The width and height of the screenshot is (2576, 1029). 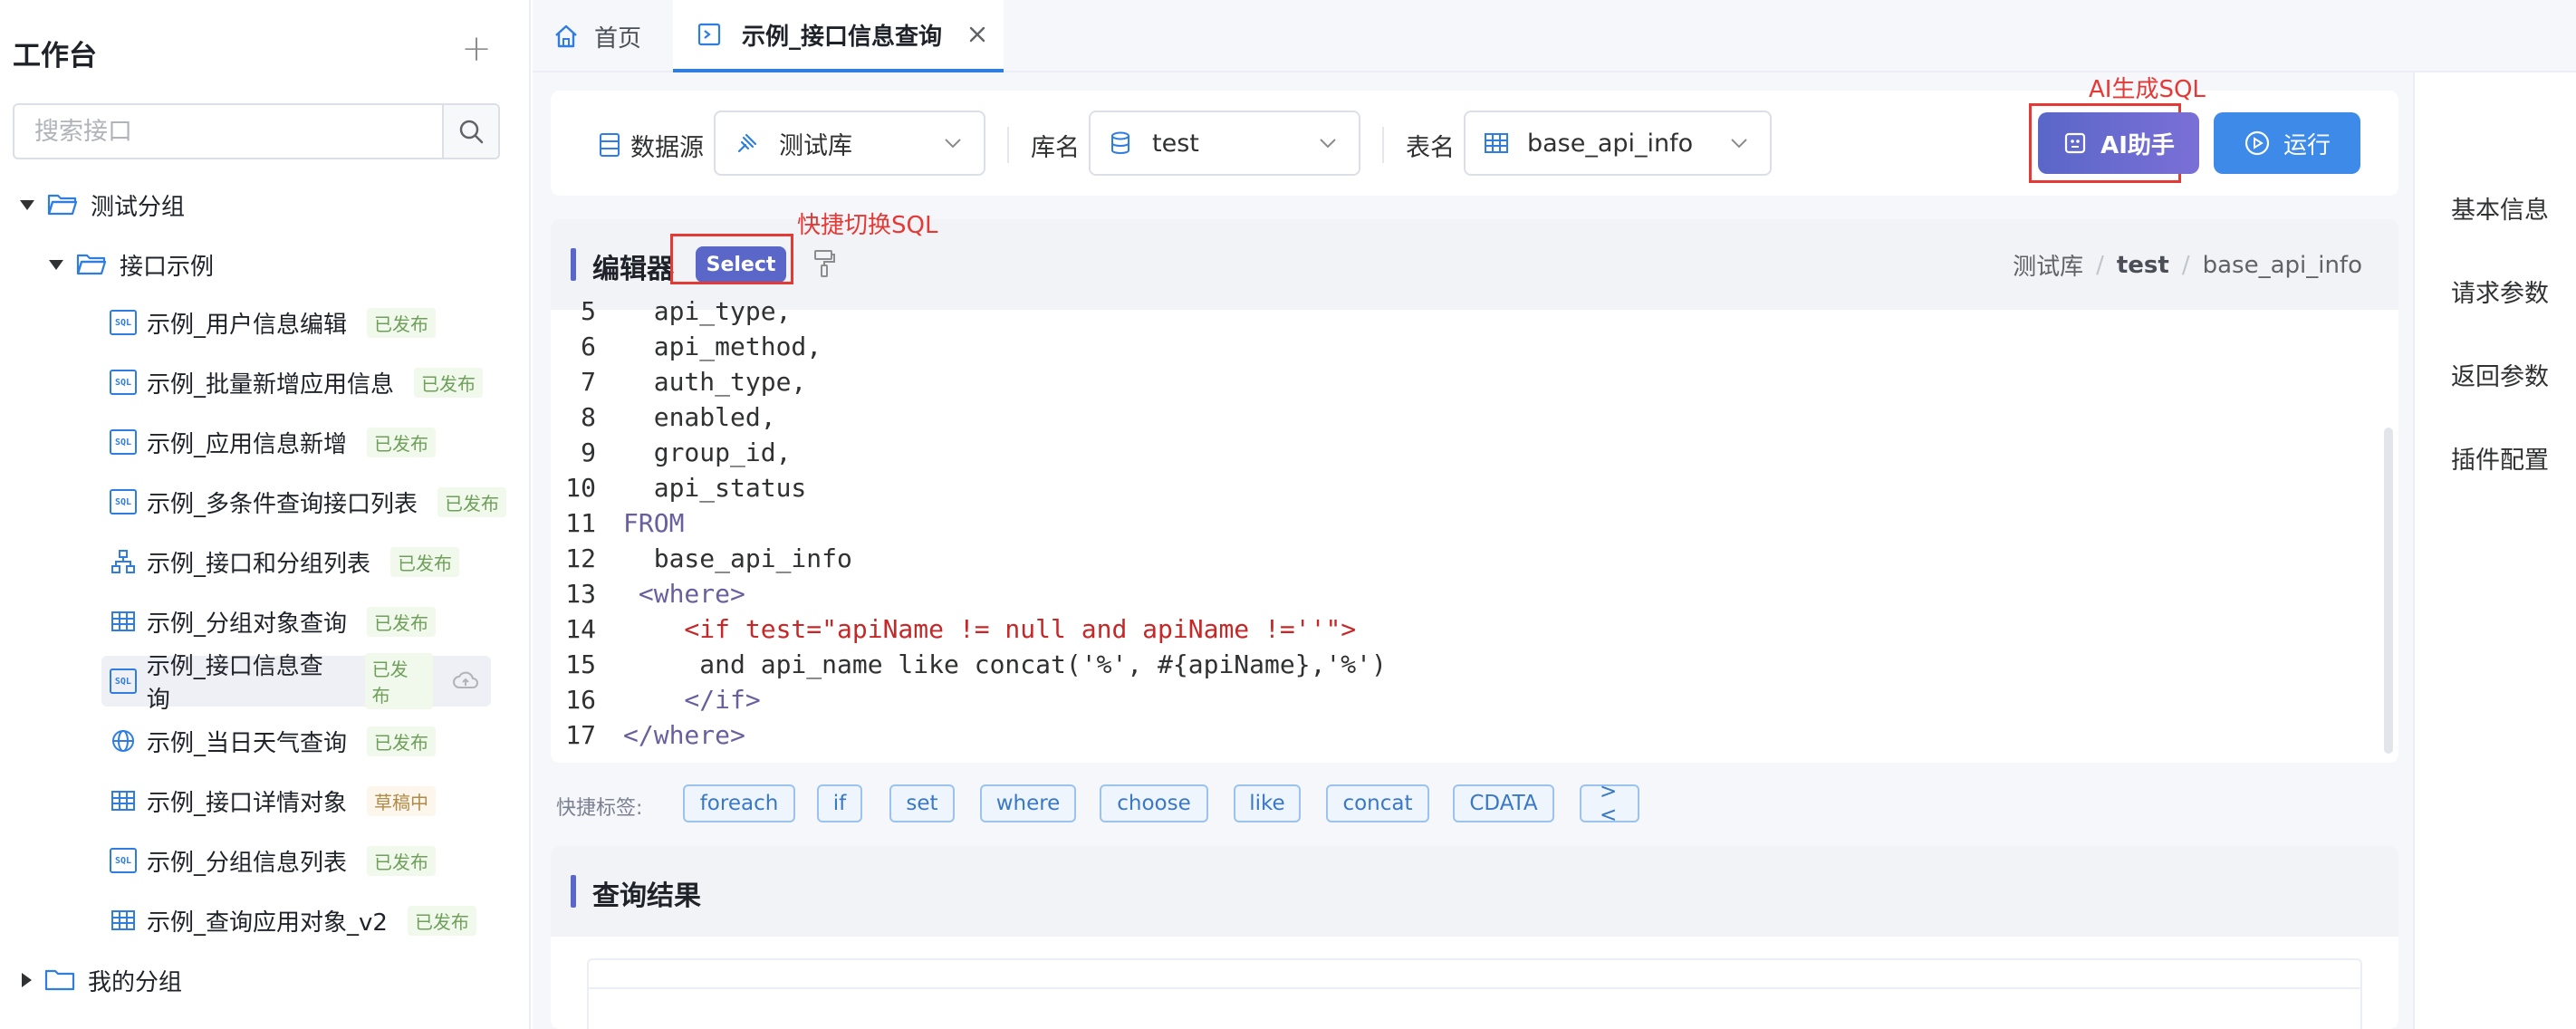 I want to click on tab-api-query: 示例_接口信息查询, so click(x=838, y=36).